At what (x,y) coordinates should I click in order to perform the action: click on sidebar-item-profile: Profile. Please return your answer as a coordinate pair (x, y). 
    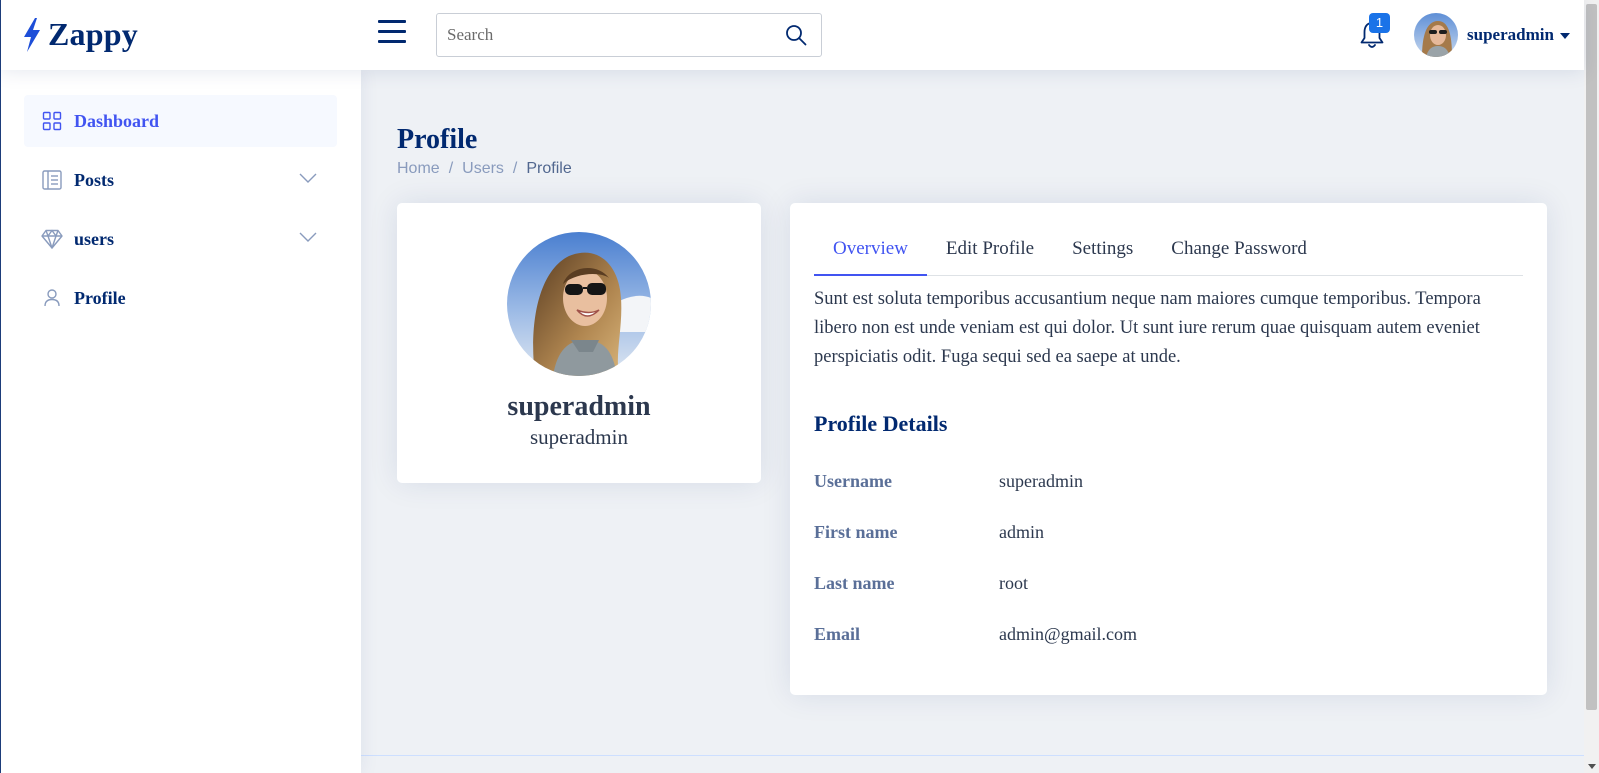
    Looking at the image, I should click on (180, 298).